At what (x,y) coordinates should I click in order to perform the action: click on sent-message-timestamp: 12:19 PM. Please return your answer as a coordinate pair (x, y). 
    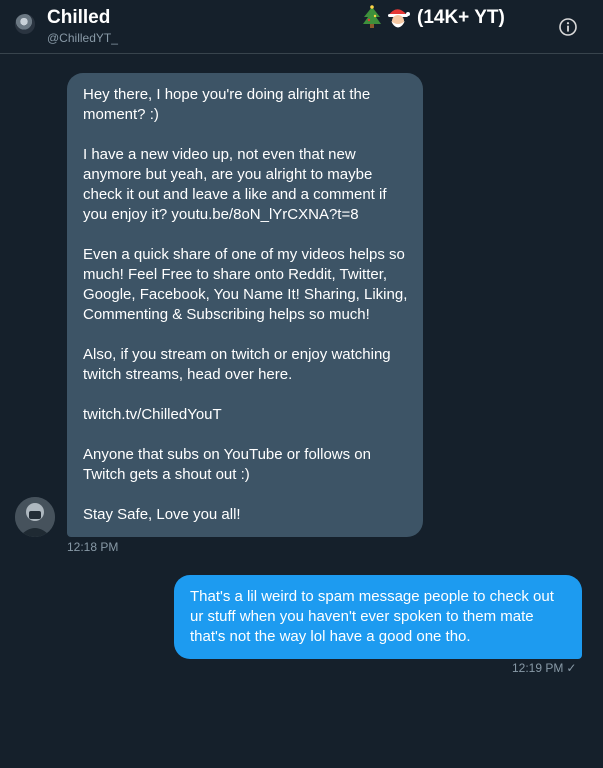
    Looking at the image, I should click on (538, 668).